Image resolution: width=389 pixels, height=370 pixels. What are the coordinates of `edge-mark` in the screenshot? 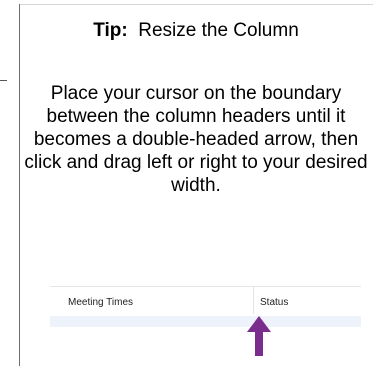 It's located at (3, 80).